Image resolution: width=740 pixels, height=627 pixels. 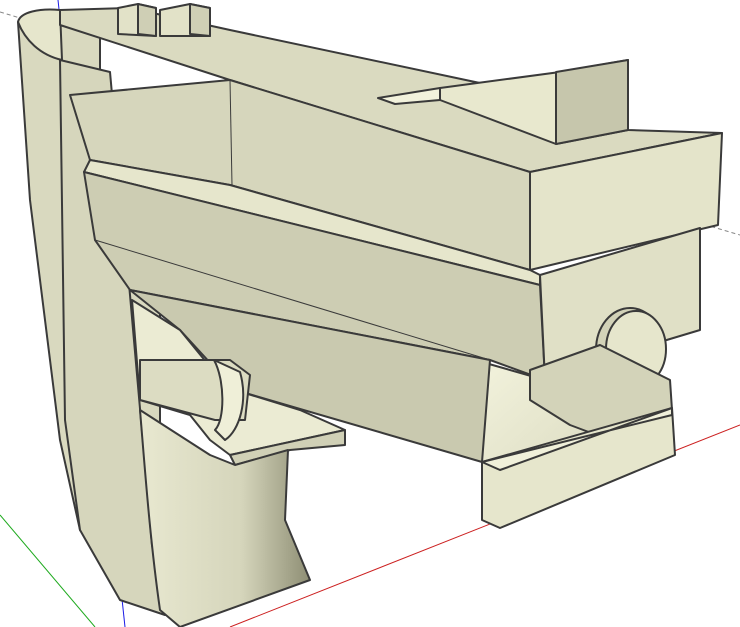 I want to click on hidden-axis-guide-left, so click(x=10, y=15).